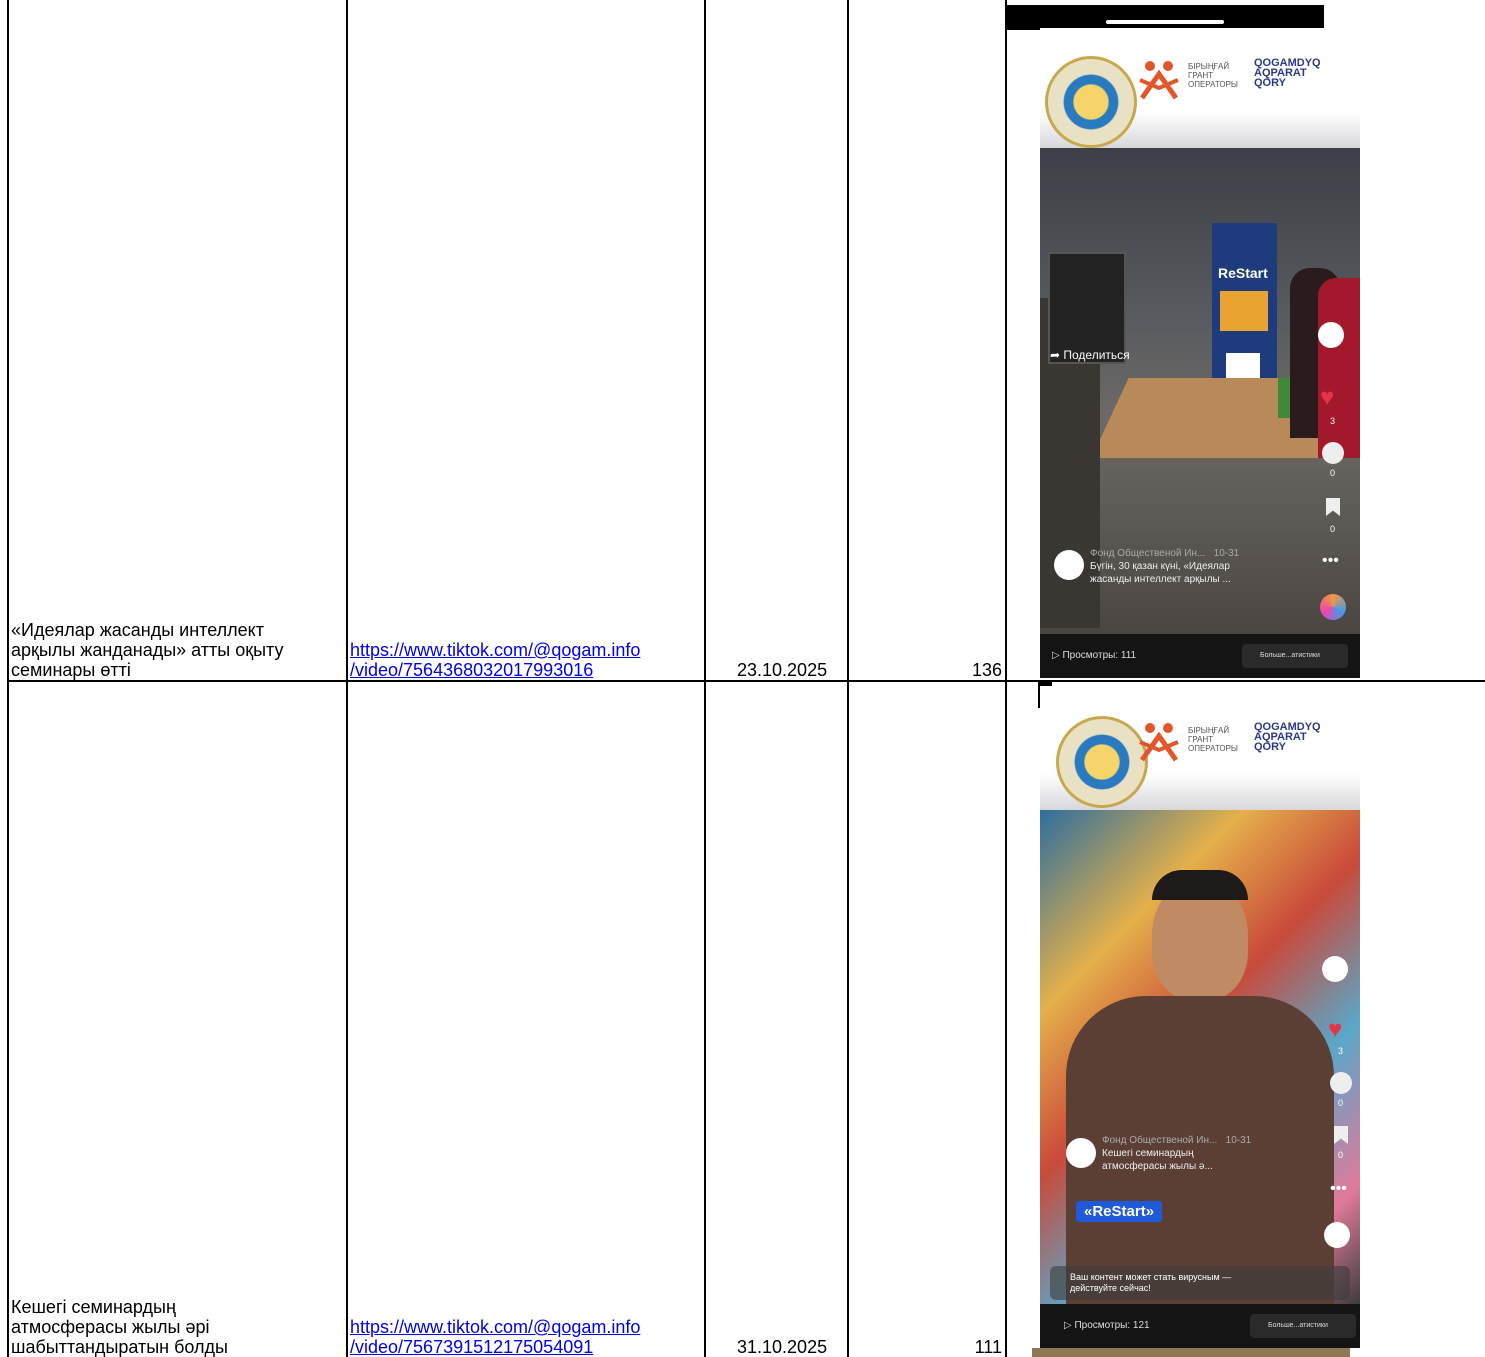  I want to click on stats-bar: ▷ Просмотры: 121 Больше...атистики, so click(1200, 1326).